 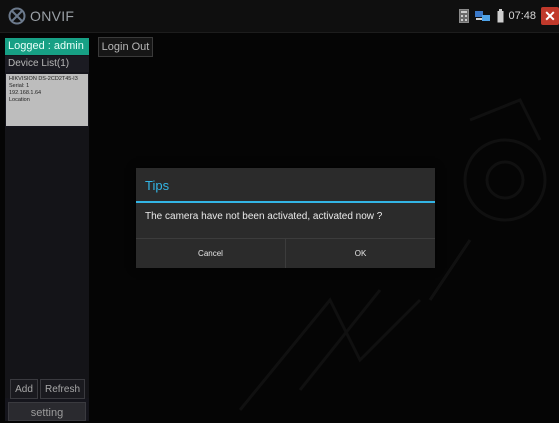 I want to click on status-icons: 07:48 ✕, so click(x=506, y=16).